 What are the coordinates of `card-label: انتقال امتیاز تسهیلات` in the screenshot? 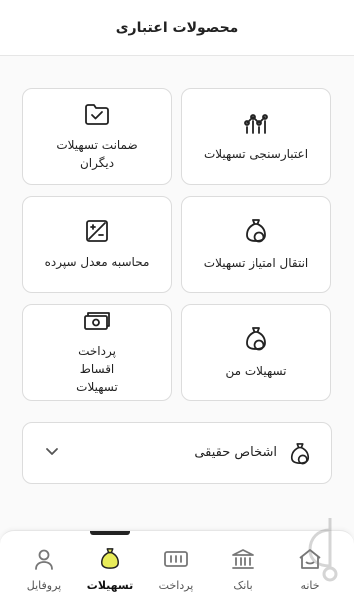 It's located at (256, 262).